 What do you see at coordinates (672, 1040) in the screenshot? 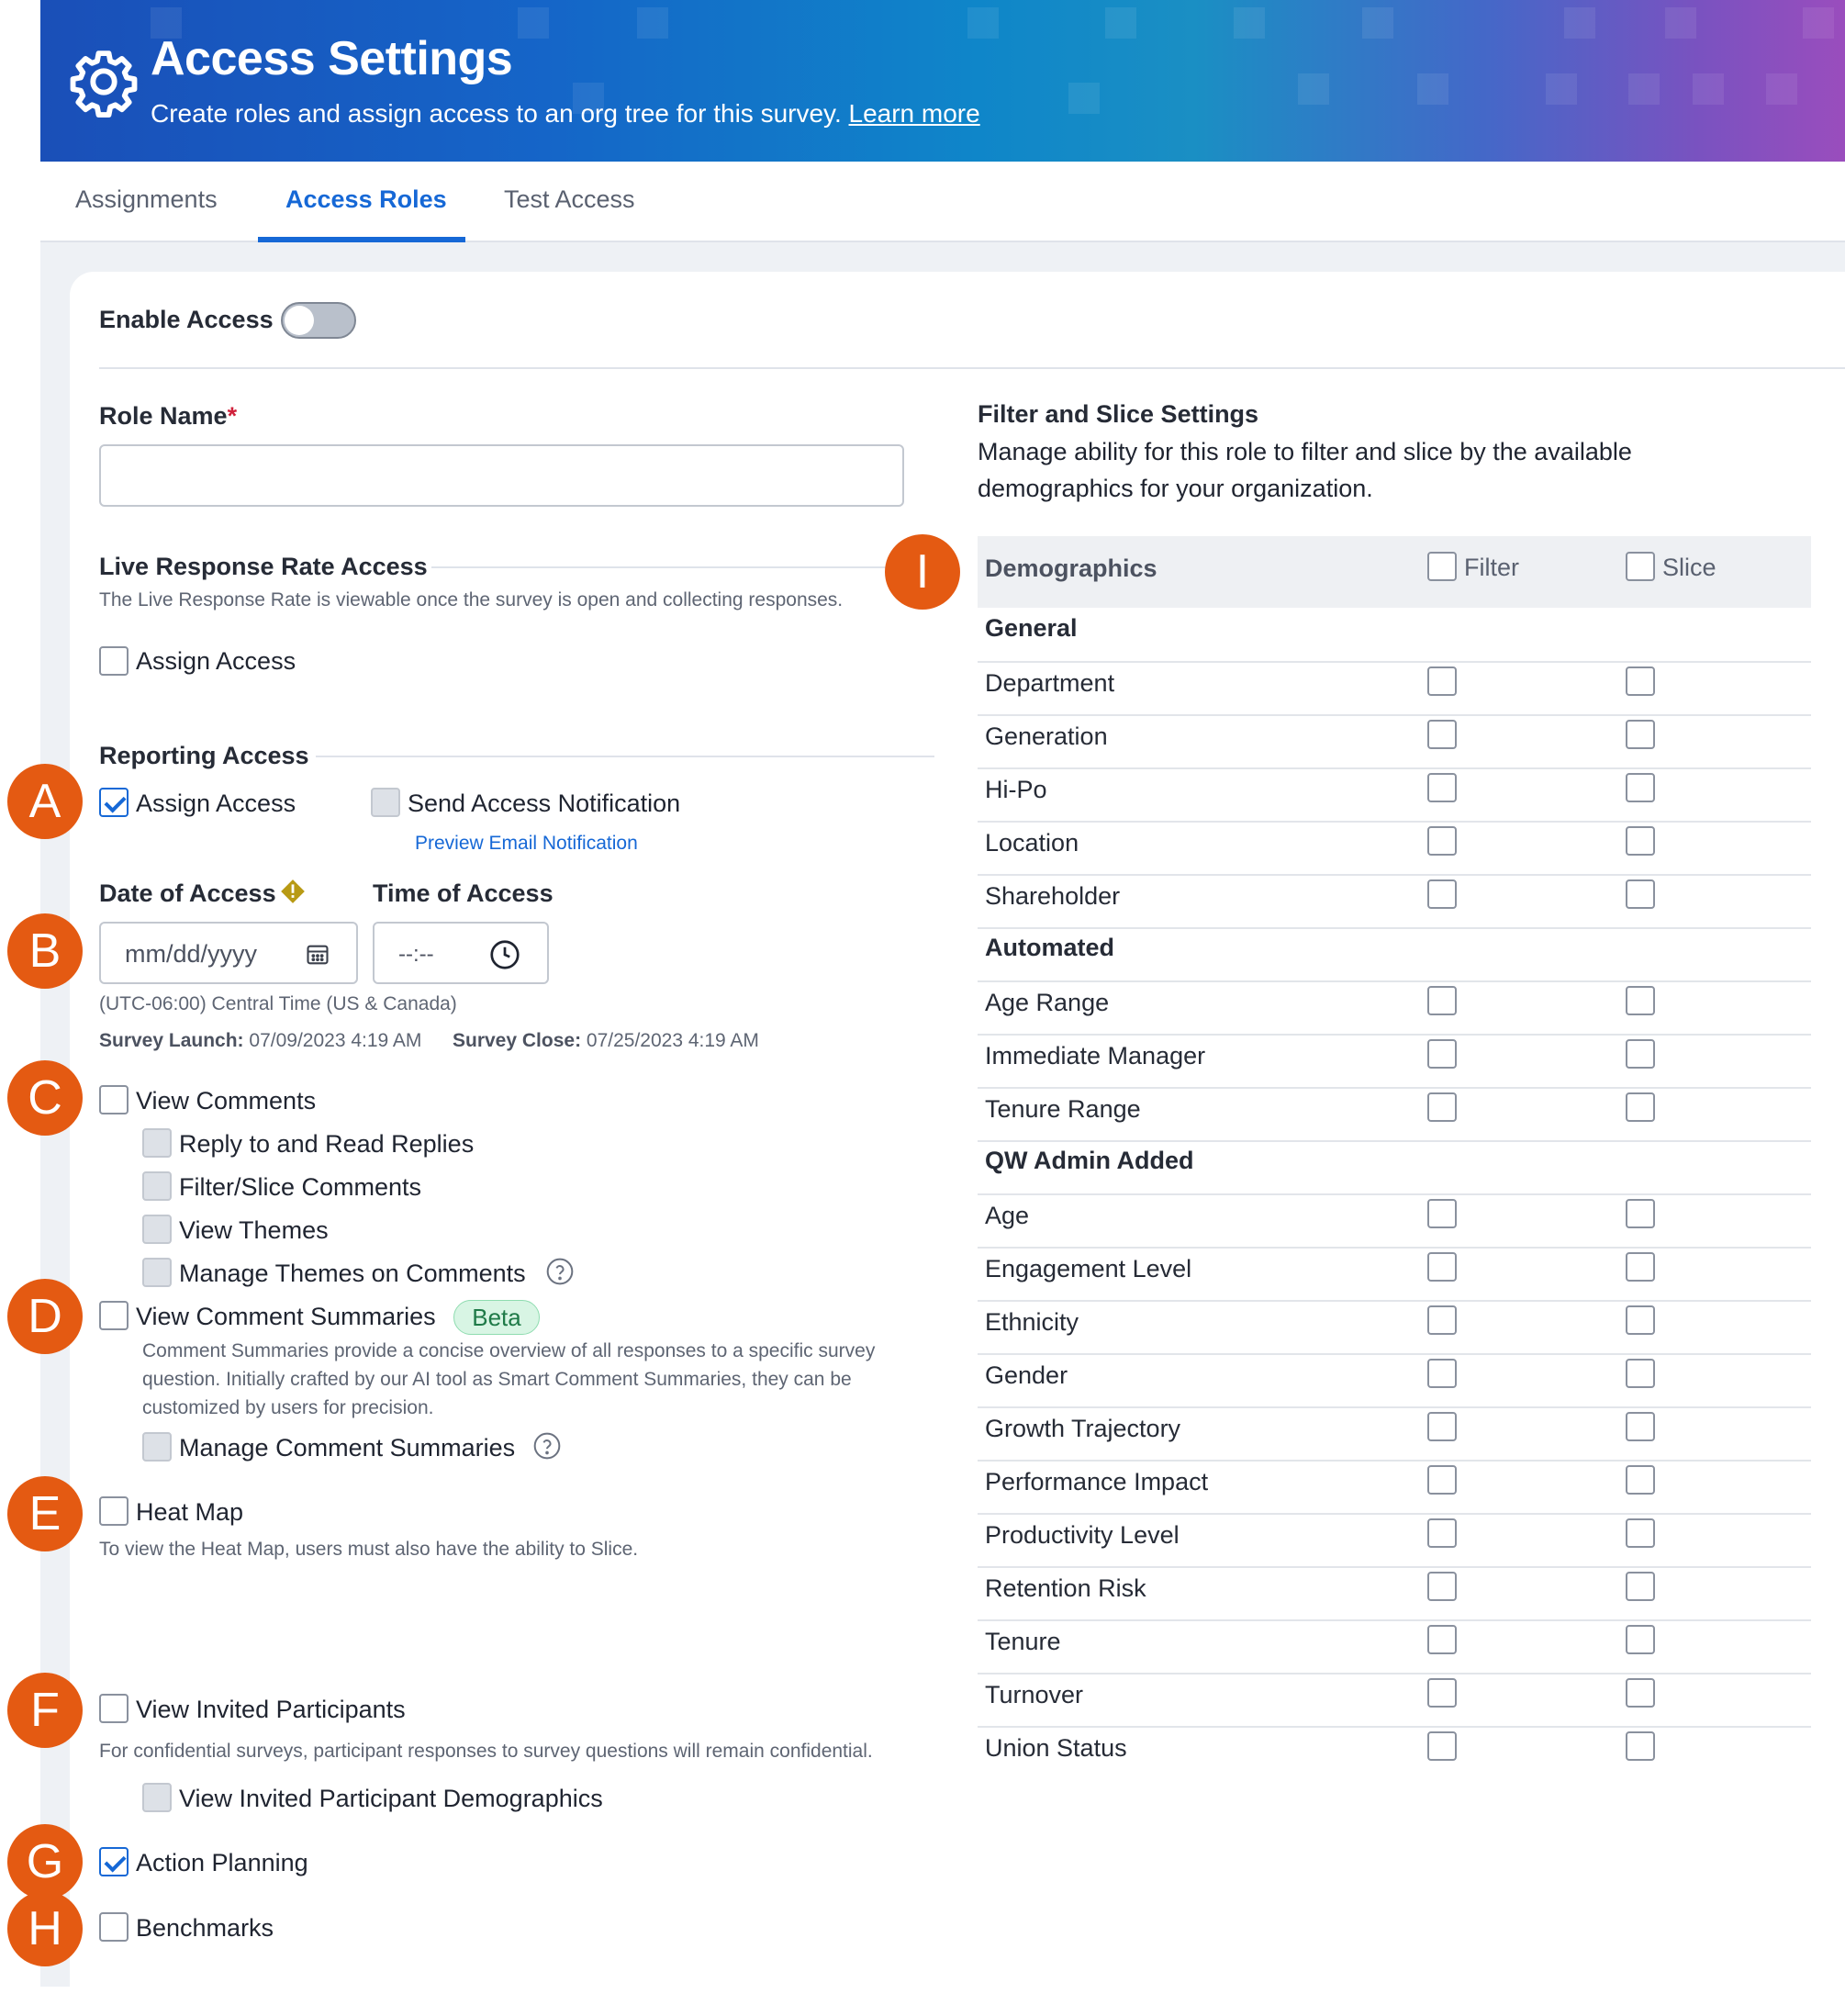
I see `survey-close-value: 07/25/2023 4:19 AM` at bounding box center [672, 1040].